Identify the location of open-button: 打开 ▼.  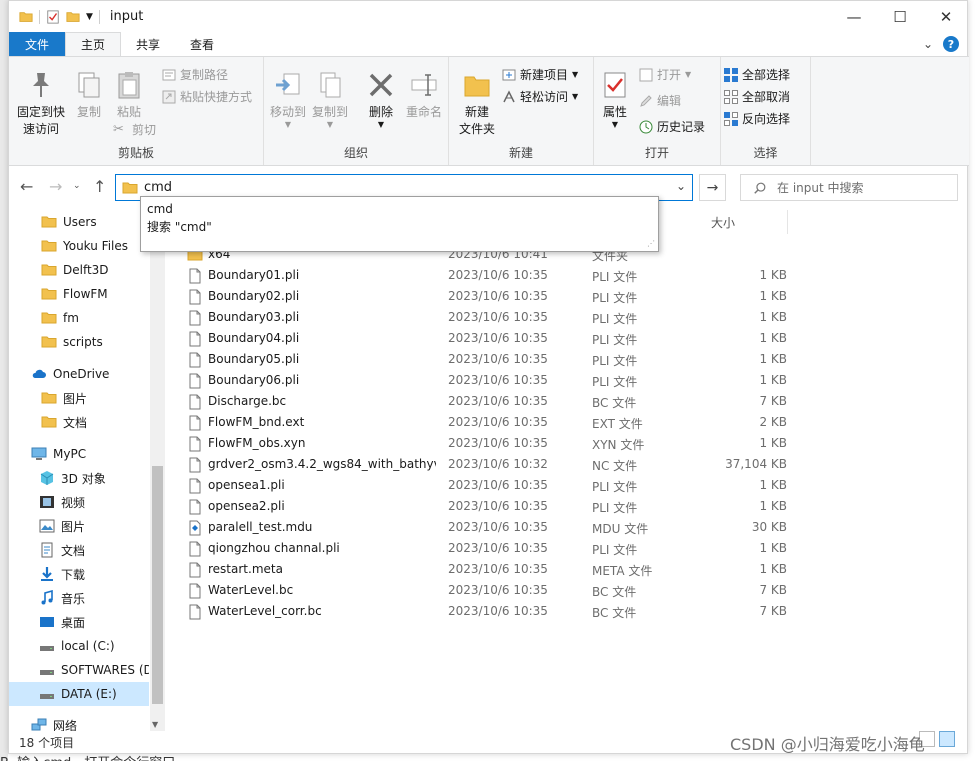
(664, 74).